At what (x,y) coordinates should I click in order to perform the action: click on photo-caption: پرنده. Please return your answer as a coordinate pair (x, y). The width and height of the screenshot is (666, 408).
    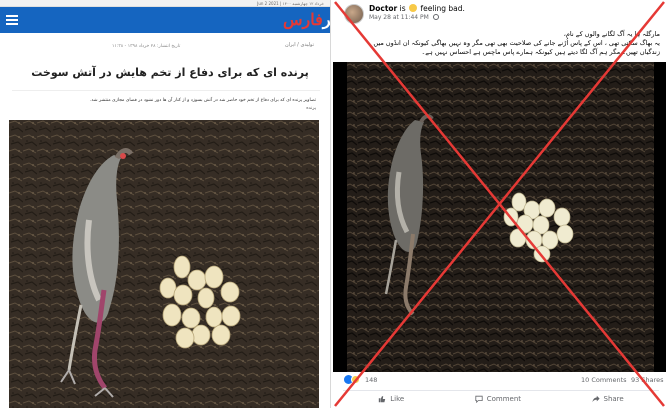
    Looking at the image, I should click on (311, 108).